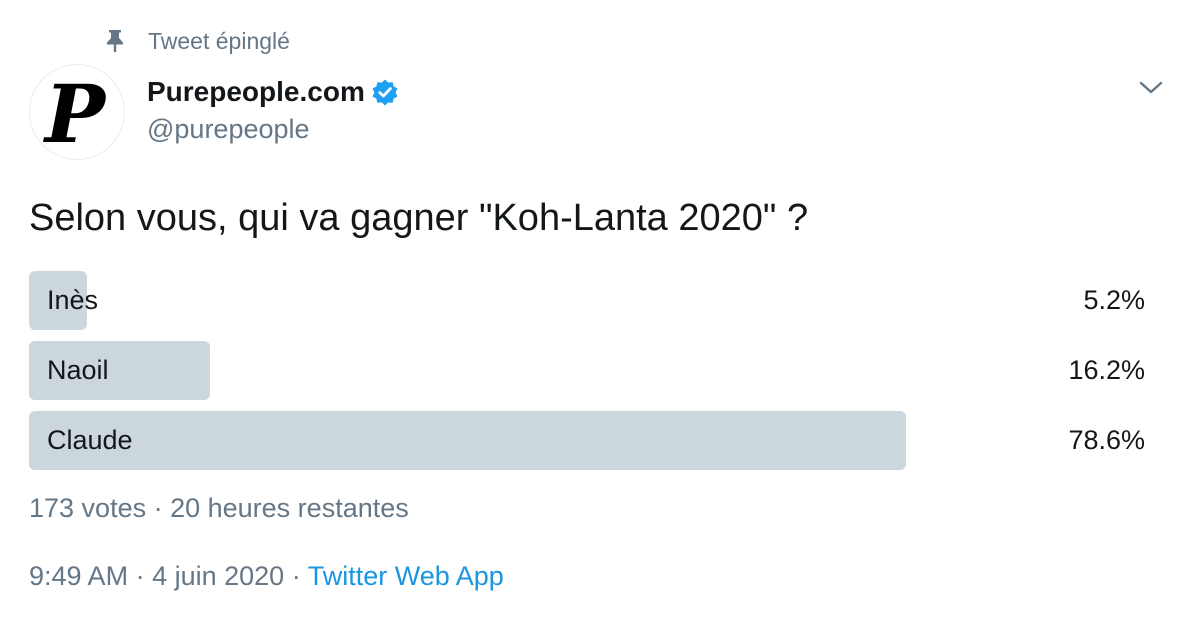  What do you see at coordinates (1114, 300) in the screenshot?
I see `poll-option-percent: 5.2%` at bounding box center [1114, 300].